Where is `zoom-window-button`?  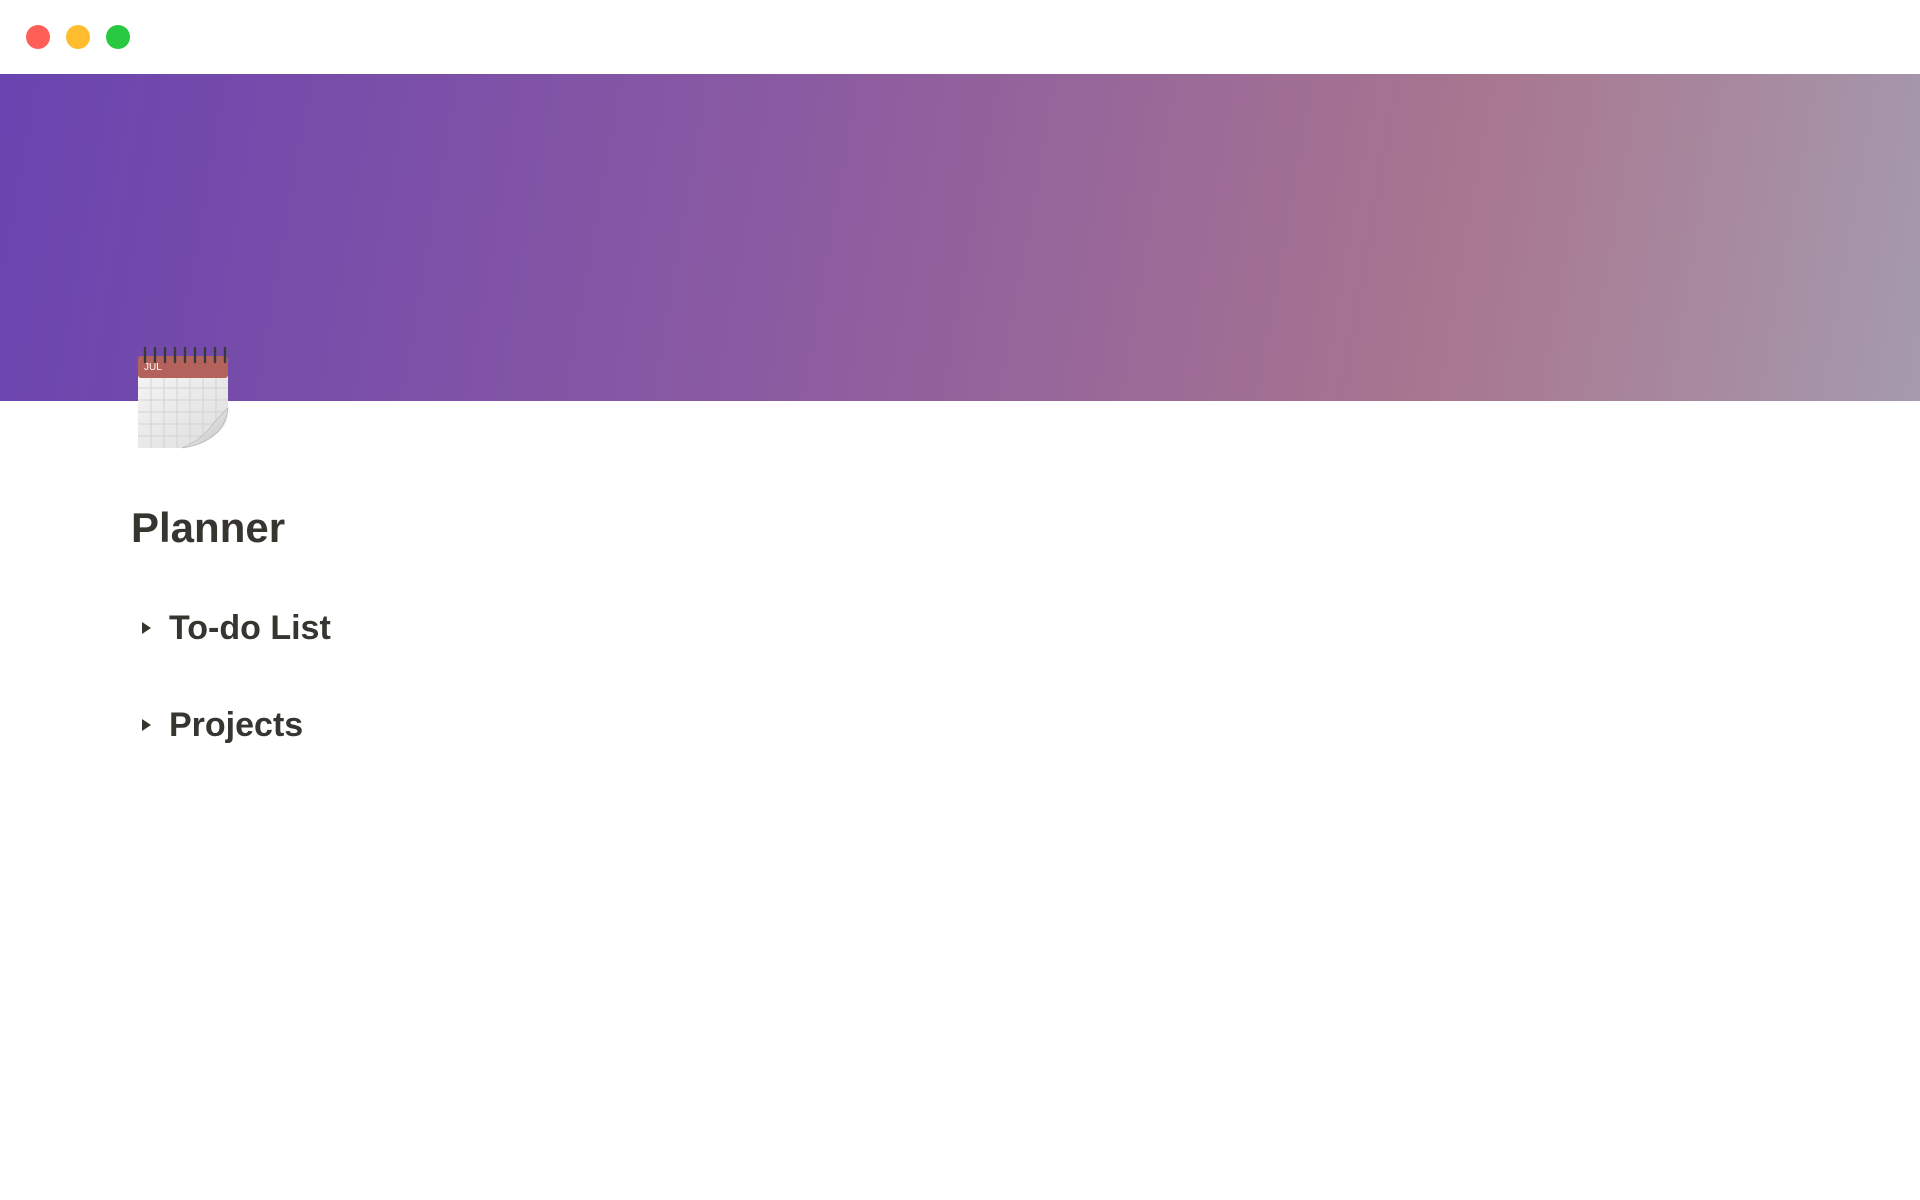 zoom-window-button is located at coordinates (118, 37).